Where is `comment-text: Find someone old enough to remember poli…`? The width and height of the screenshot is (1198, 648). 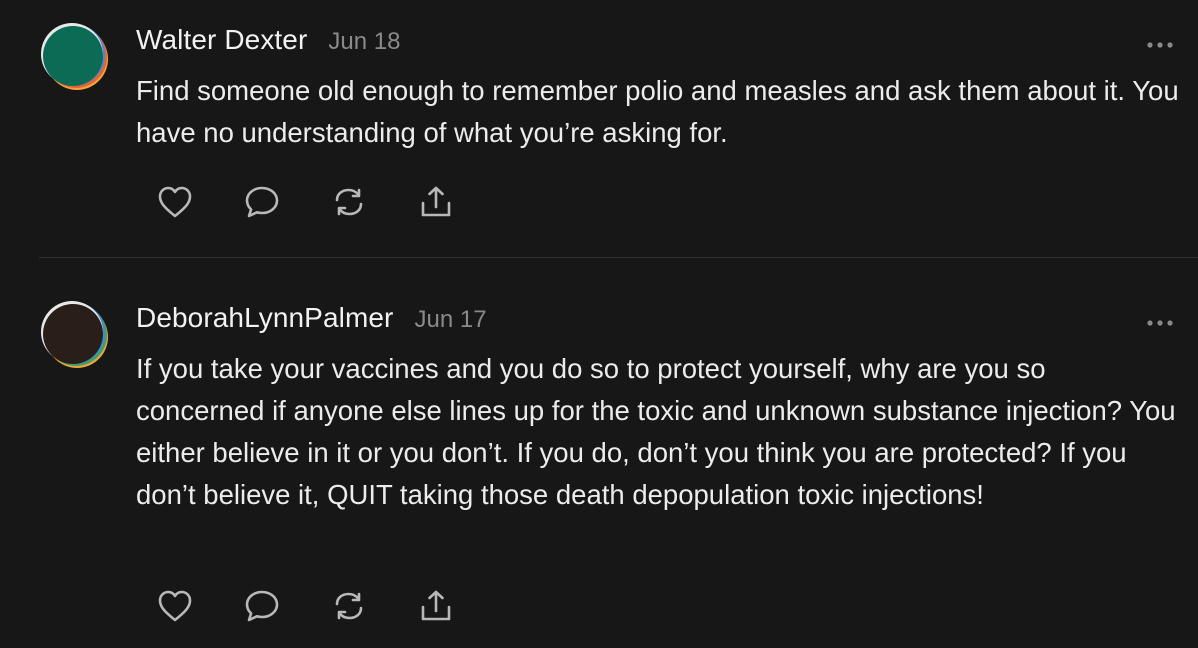 comment-text: Find someone old enough to remember poli… is located at coordinates (657, 111).